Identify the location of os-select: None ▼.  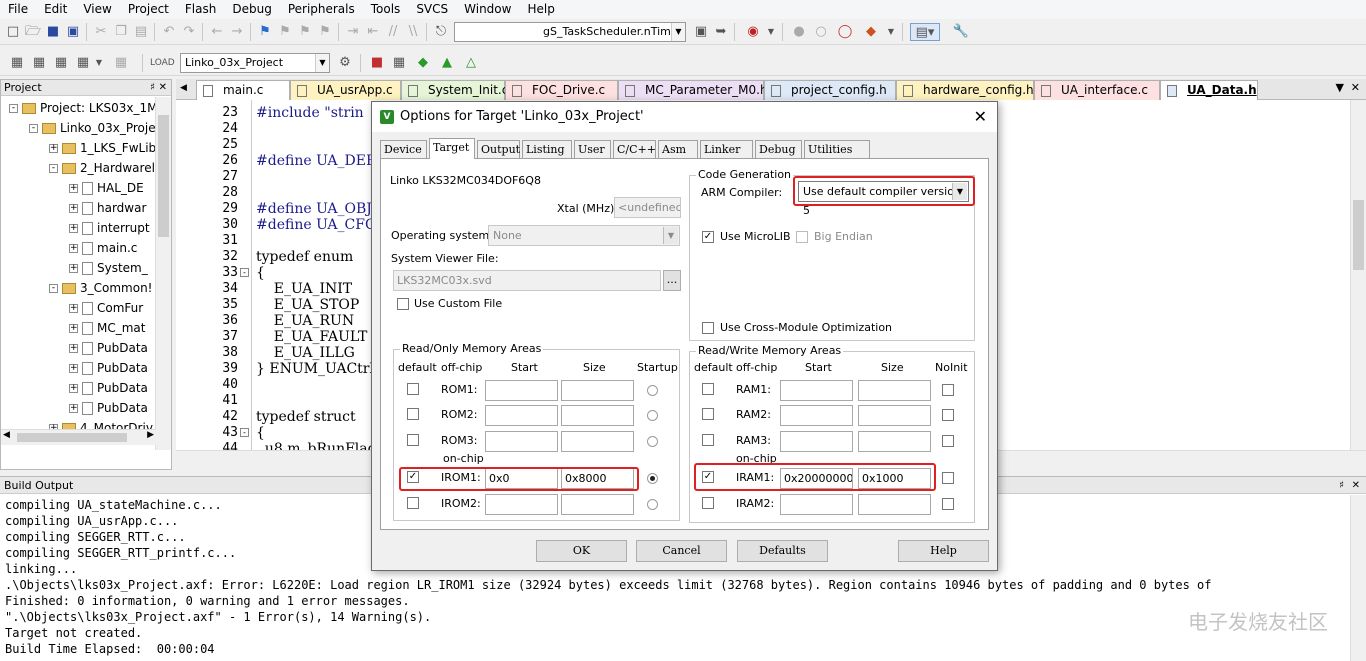
(584, 235).